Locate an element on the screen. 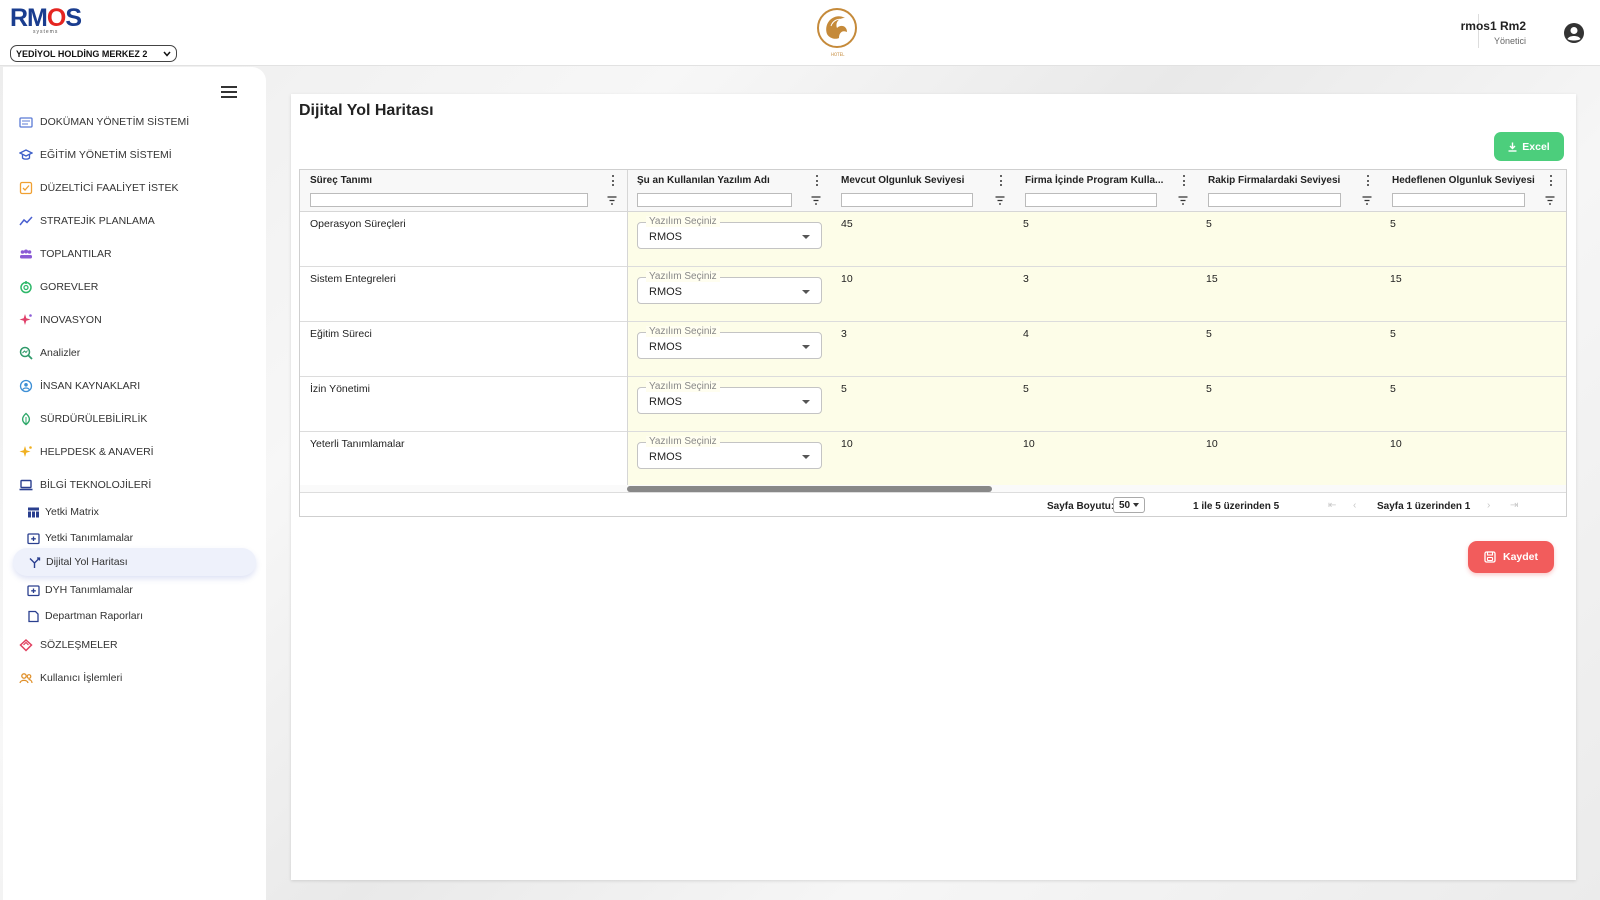  page-indicator: Sayfa 1 üzerinden 1 is located at coordinates (1424, 506).